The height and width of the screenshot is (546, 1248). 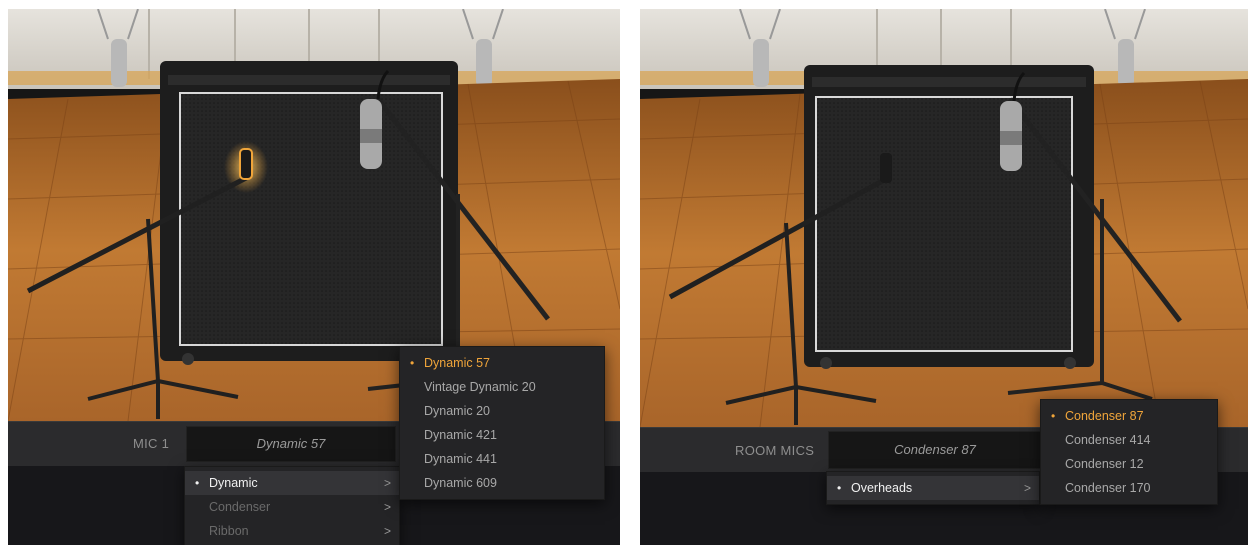 What do you see at coordinates (460, 435) in the screenshot?
I see `menu-item-label: Dynamic 421` at bounding box center [460, 435].